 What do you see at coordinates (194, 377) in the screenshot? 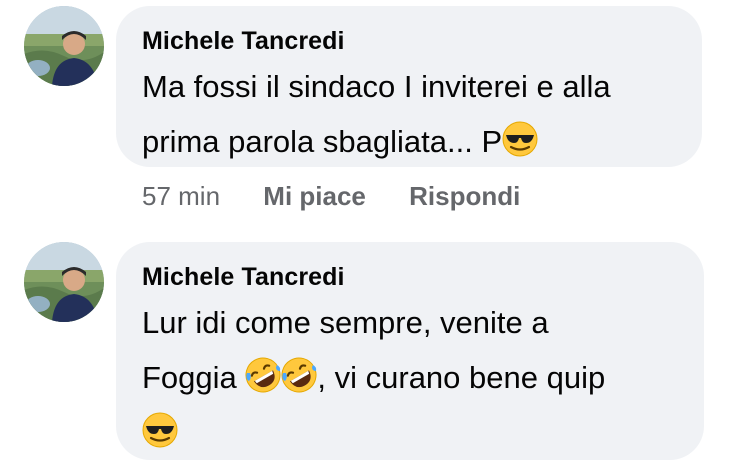
I see `comment-line: Foggia` at bounding box center [194, 377].